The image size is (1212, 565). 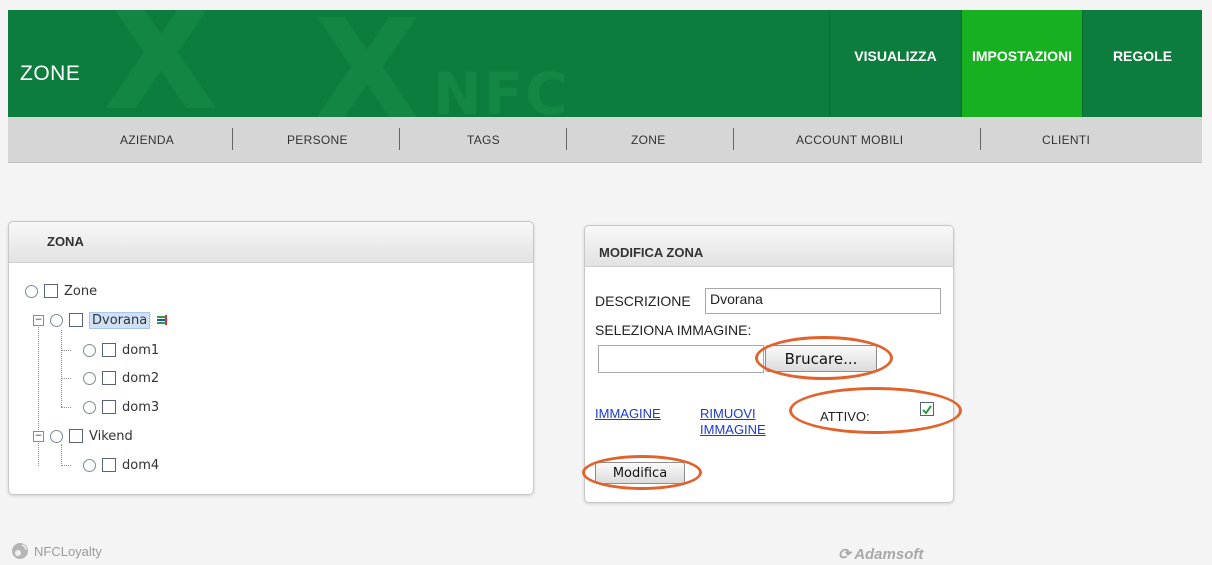 What do you see at coordinates (162, 320) in the screenshot?
I see `edit-icon` at bounding box center [162, 320].